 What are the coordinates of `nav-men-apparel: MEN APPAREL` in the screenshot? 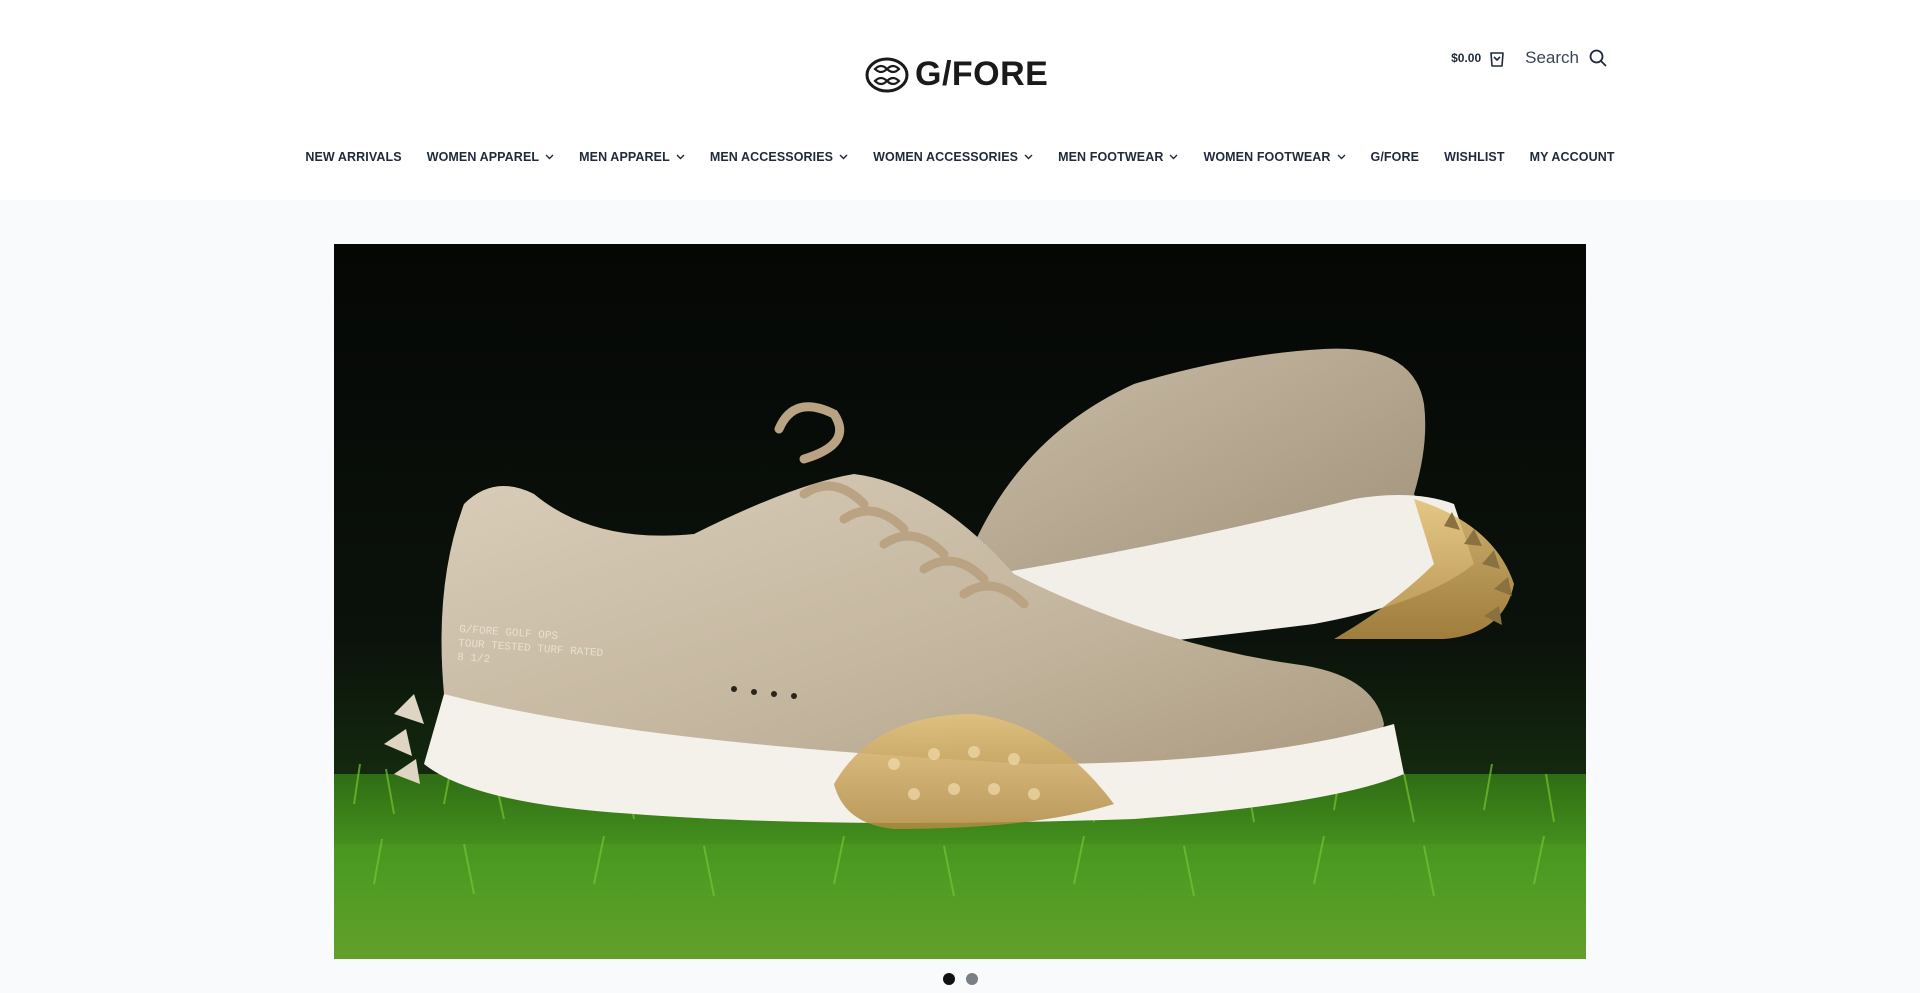 It's located at (632, 157).